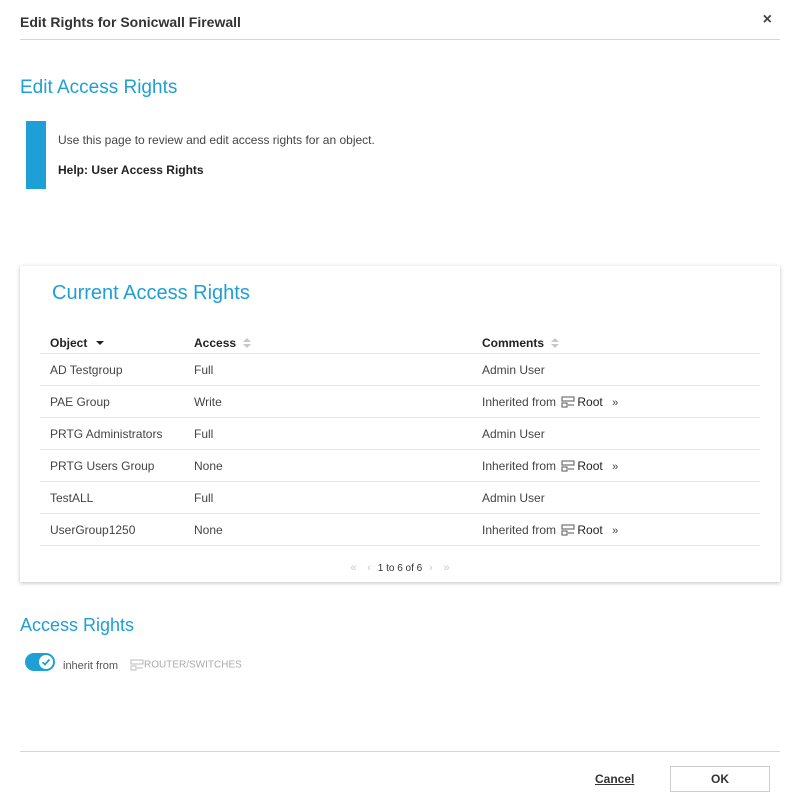 The width and height of the screenshot is (800, 802). I want to click on access-rights-heading: Access Rights, so click(77, 625).